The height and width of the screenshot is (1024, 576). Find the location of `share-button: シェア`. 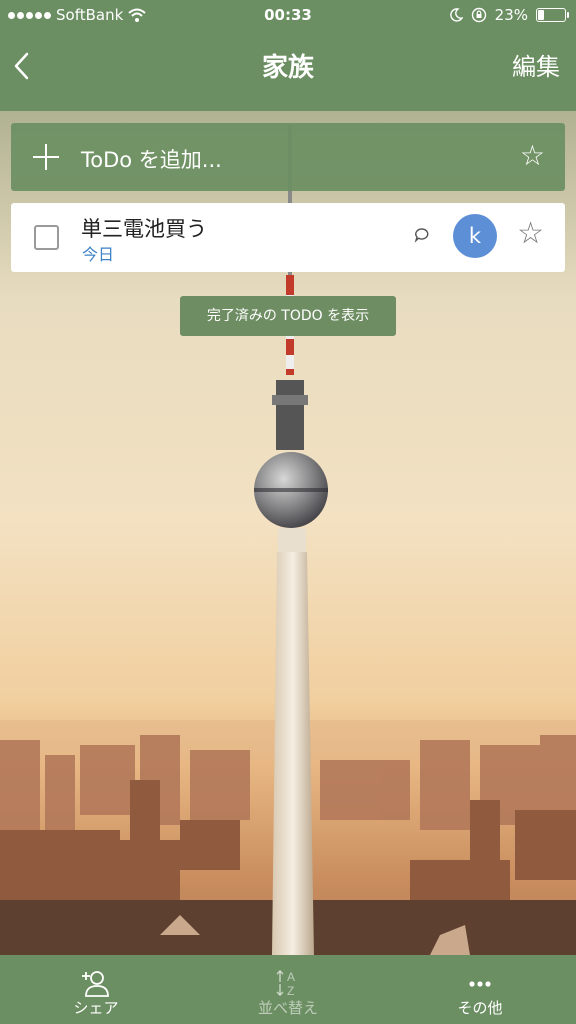

share-button: シェア is located at coordinates (96, 989).